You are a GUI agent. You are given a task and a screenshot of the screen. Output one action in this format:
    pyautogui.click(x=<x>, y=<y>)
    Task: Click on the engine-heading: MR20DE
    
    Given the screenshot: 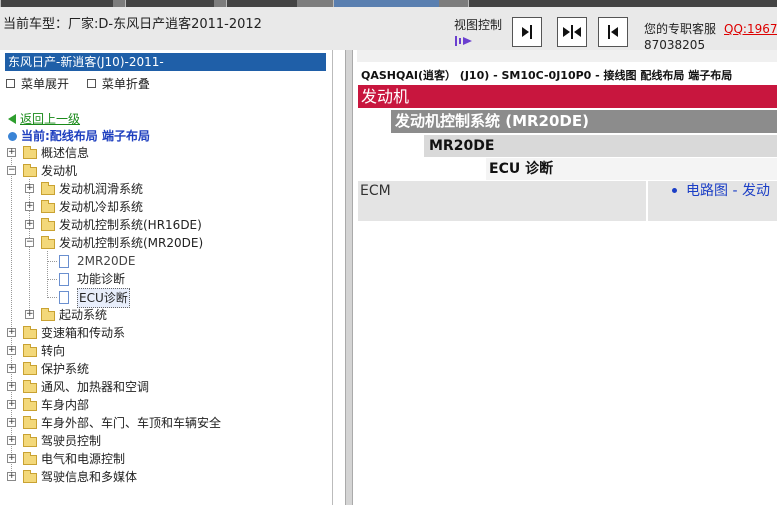 What is the action you would take?
    pyautogui.click(x=567, y=146)
    